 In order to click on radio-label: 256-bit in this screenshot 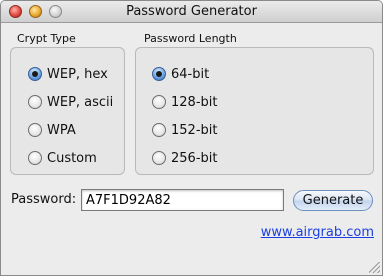, I will do `click(194, 158)`.